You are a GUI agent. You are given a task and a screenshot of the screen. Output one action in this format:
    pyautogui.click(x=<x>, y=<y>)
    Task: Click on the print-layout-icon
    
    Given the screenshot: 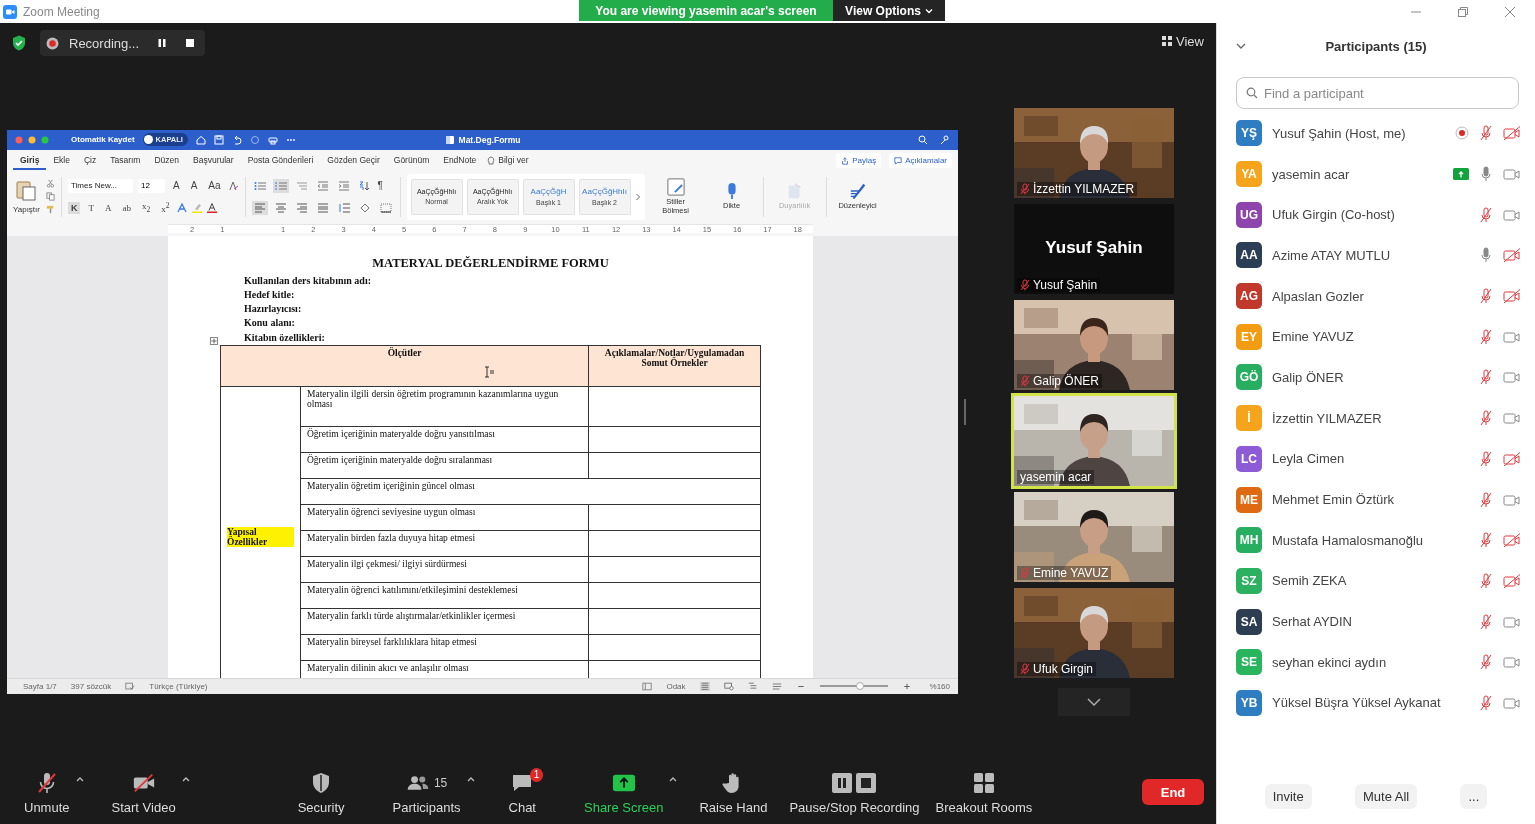 What is the action you would take?
    pyautogui.click(x=704, y=686)
    